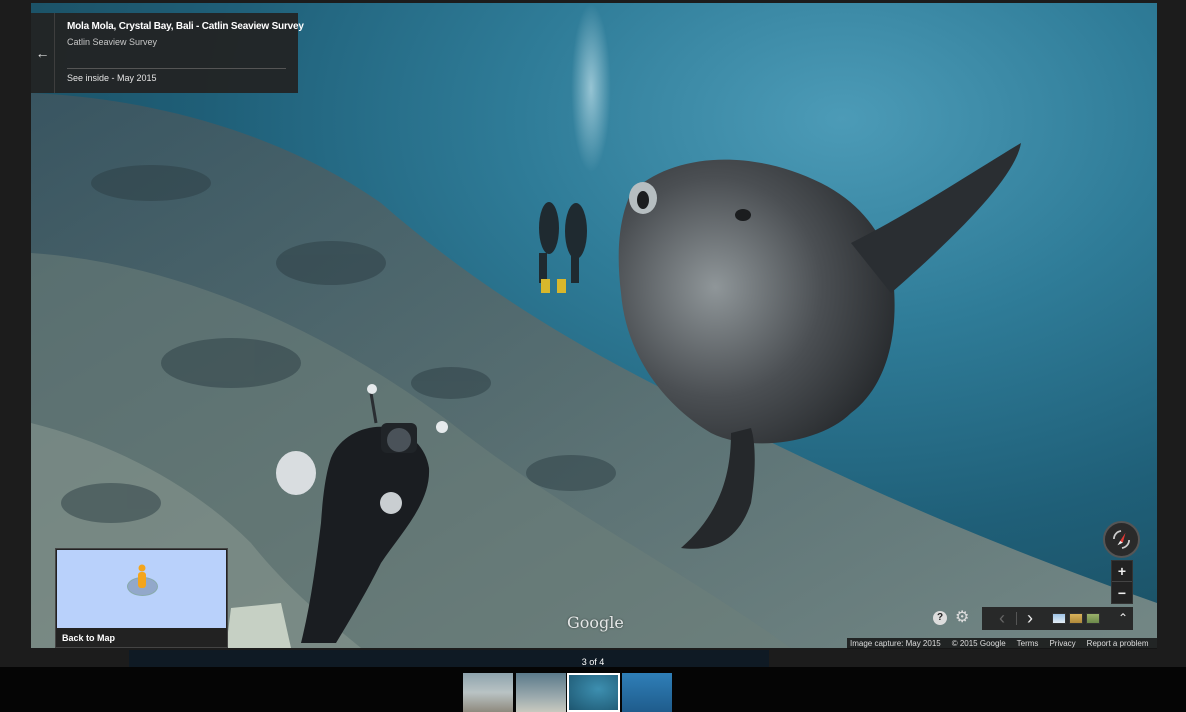 This screenshot has height=712, width=1186. Describe the element at coordinates (591, 88) in the screenshot. I see `bubble-trail` at that location.